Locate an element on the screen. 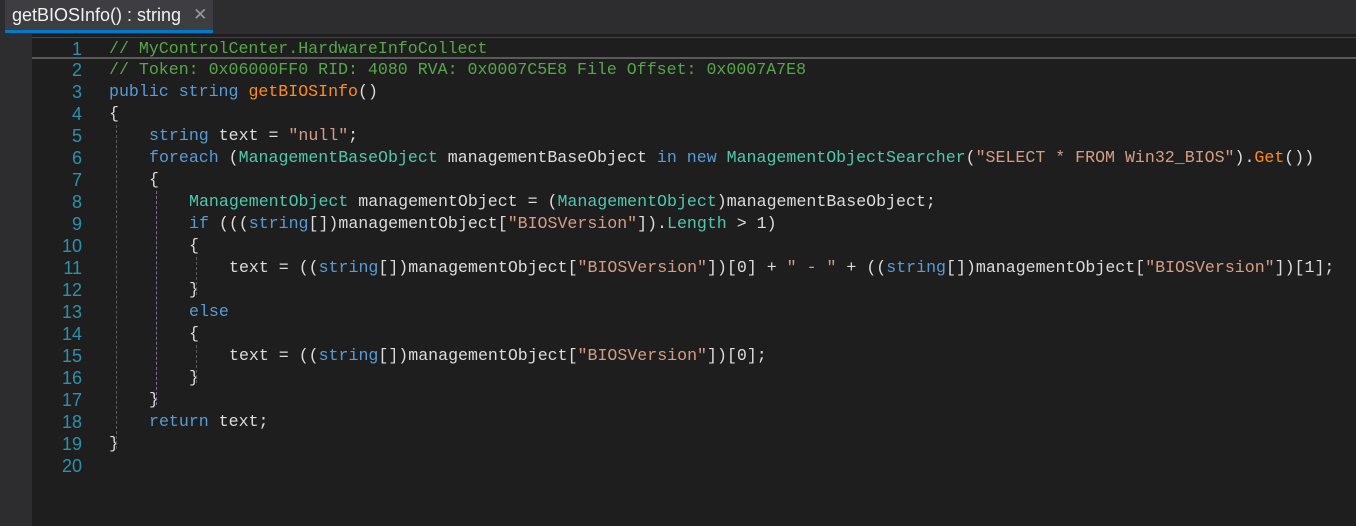 Image resolution: width=1356 pixels, height=526 pixels. code-line: 14 { is located at coordinates (694, 334).